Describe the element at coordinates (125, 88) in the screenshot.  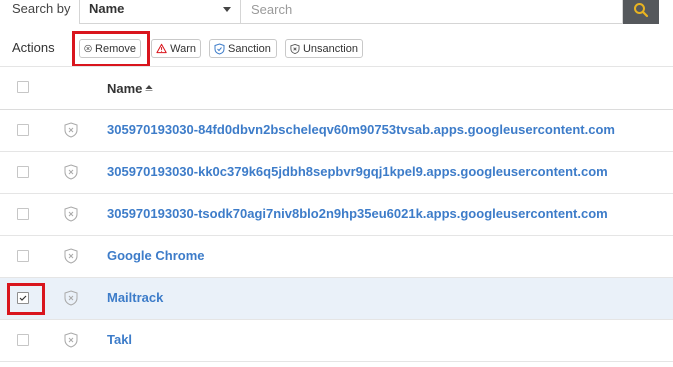
I see `name-column-label: Name` at that location.